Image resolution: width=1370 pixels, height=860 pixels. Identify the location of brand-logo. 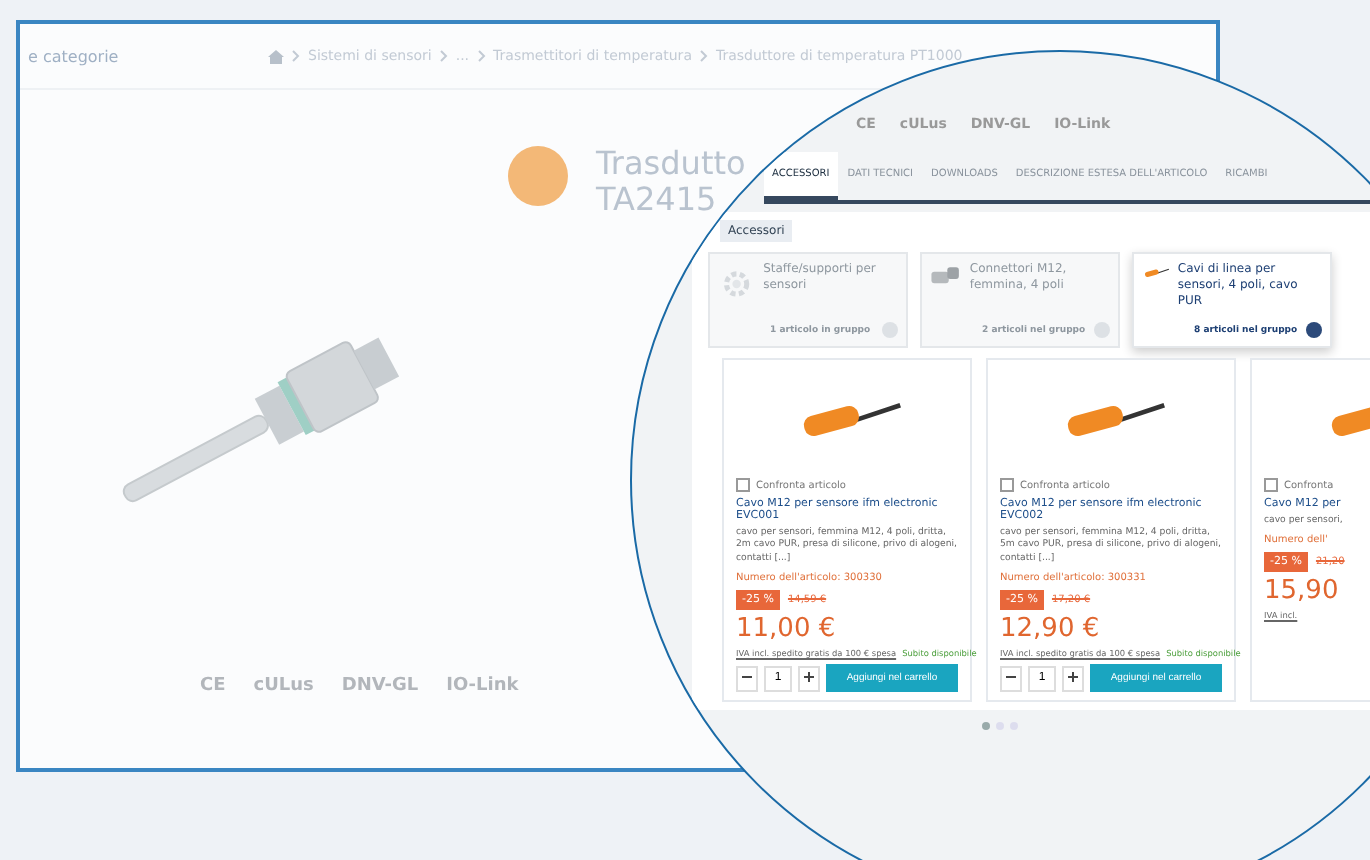
(538, 176).